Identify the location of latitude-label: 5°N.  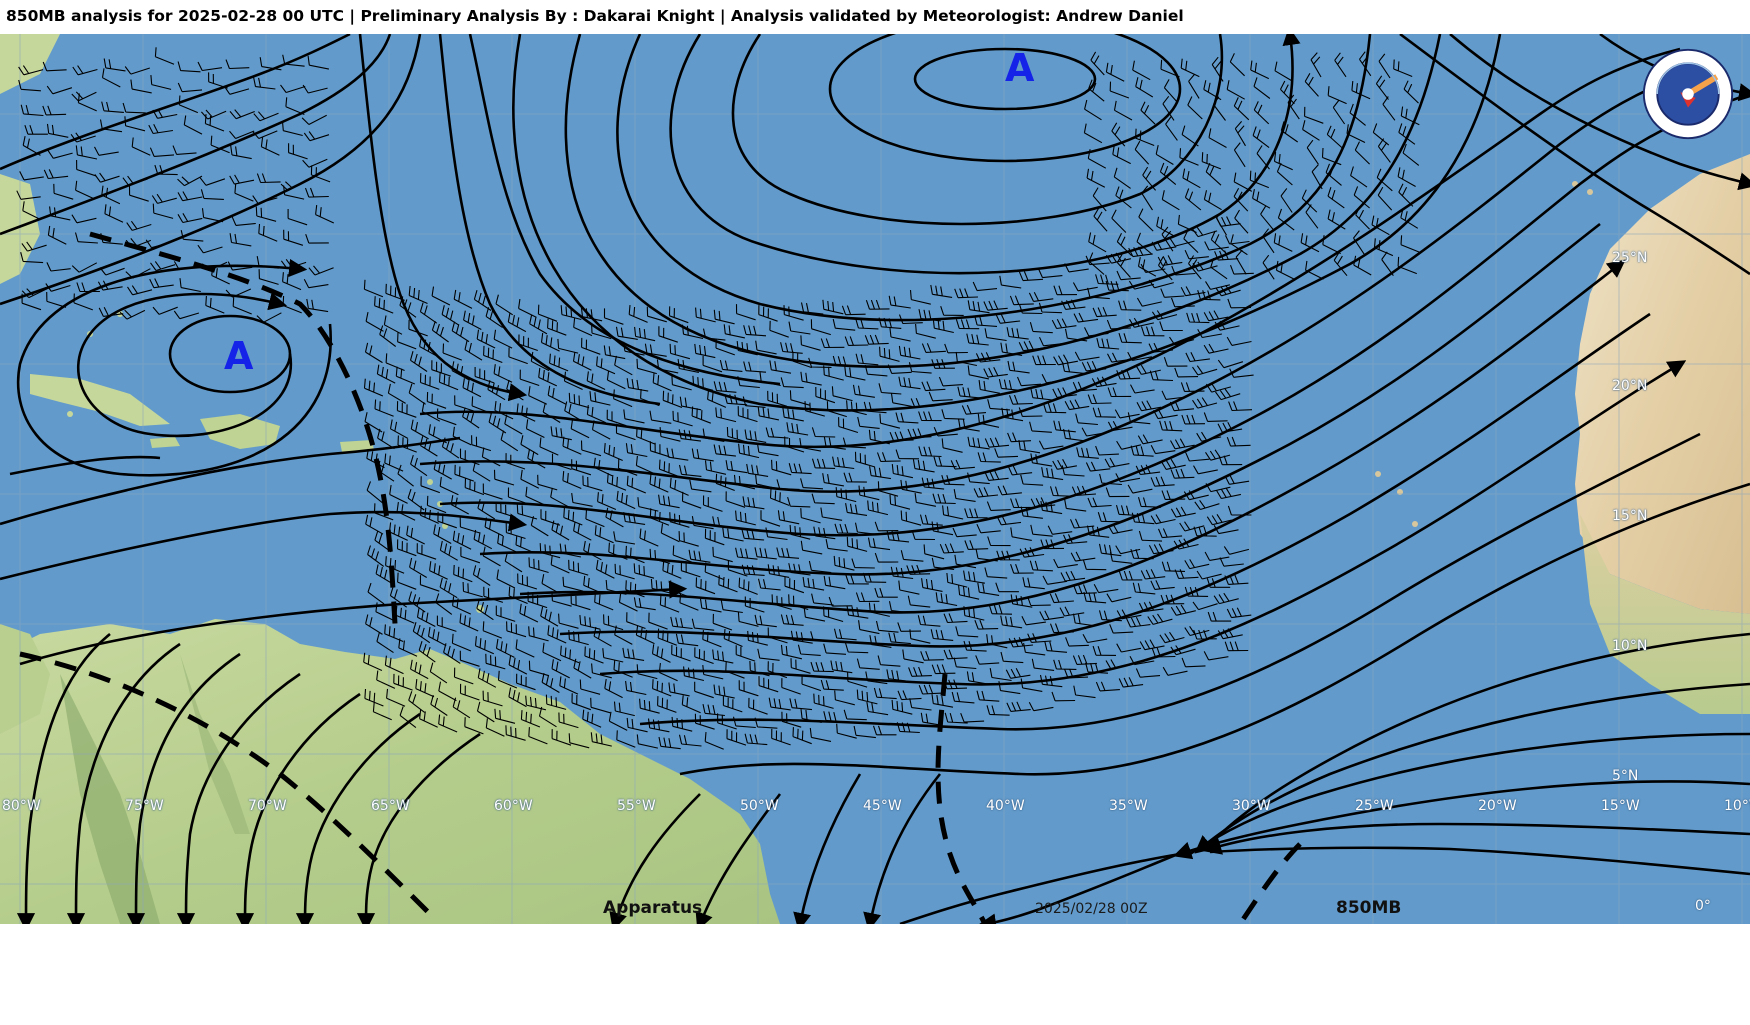
(1625, 776).